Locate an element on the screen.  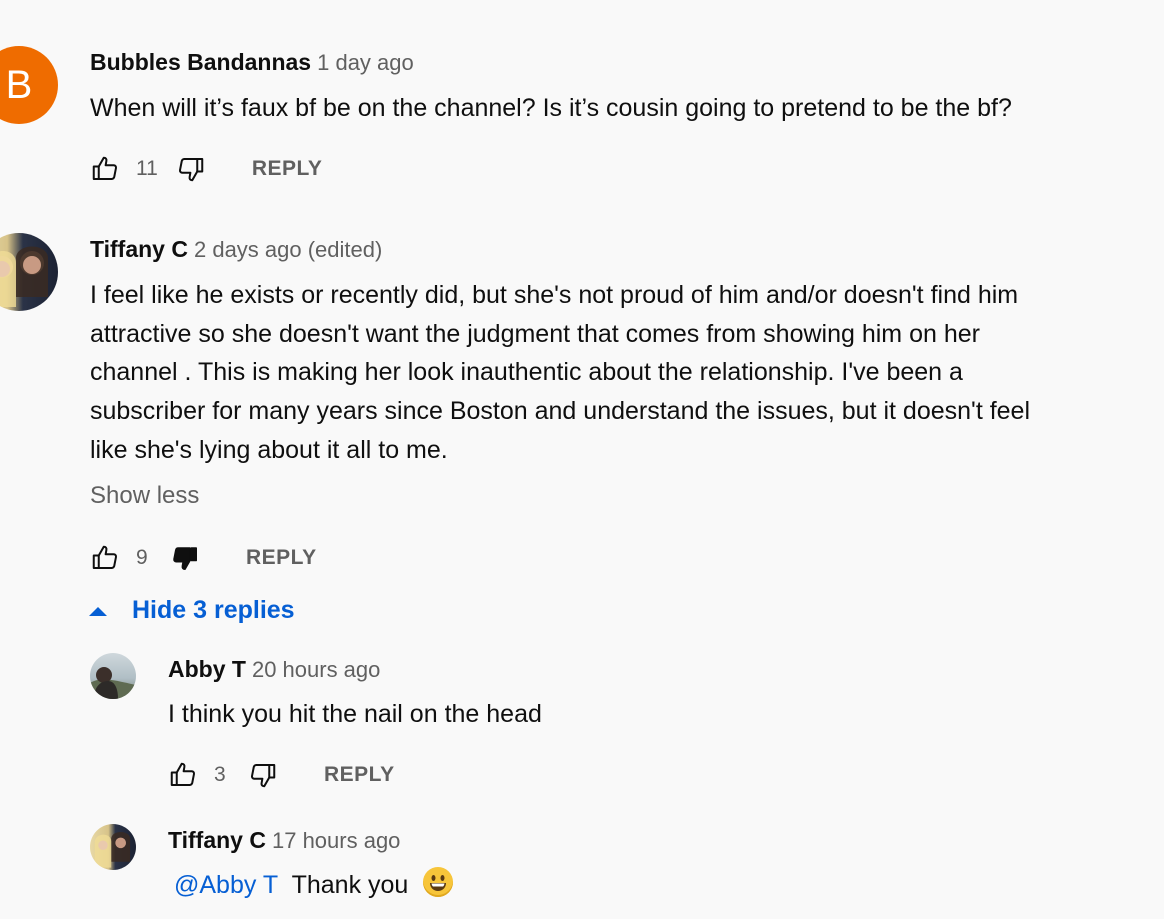
like-count: 9 is located at coordinates (142, 557).